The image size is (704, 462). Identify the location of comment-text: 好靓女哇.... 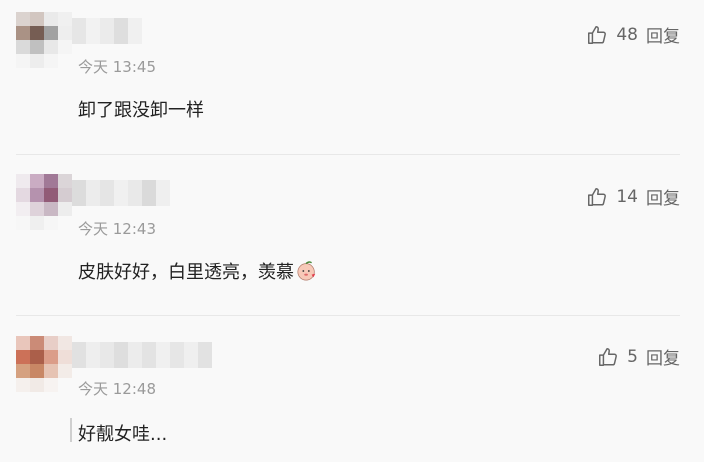
(123, 434).